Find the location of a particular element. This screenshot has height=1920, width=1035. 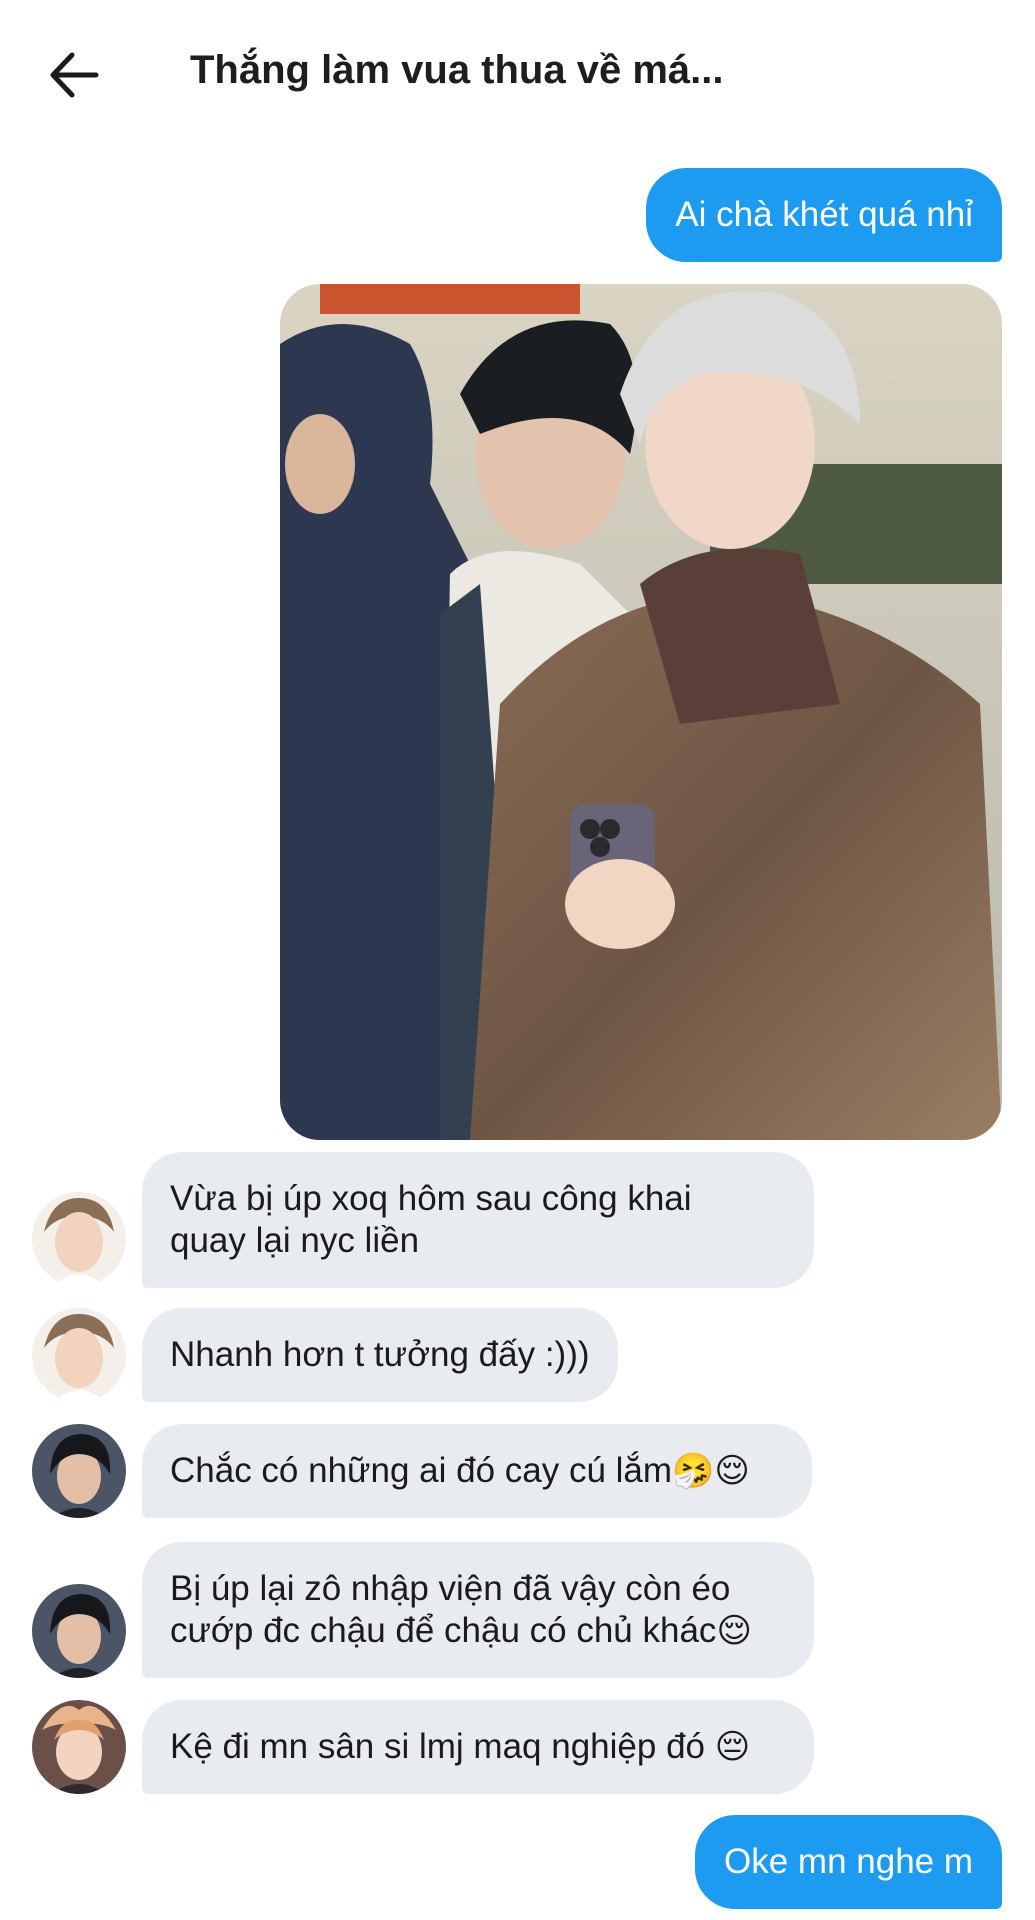

incoming-message: Chắc có những ai đó cay cú lắm🤧😌 is located at coordinates (477, 1471).